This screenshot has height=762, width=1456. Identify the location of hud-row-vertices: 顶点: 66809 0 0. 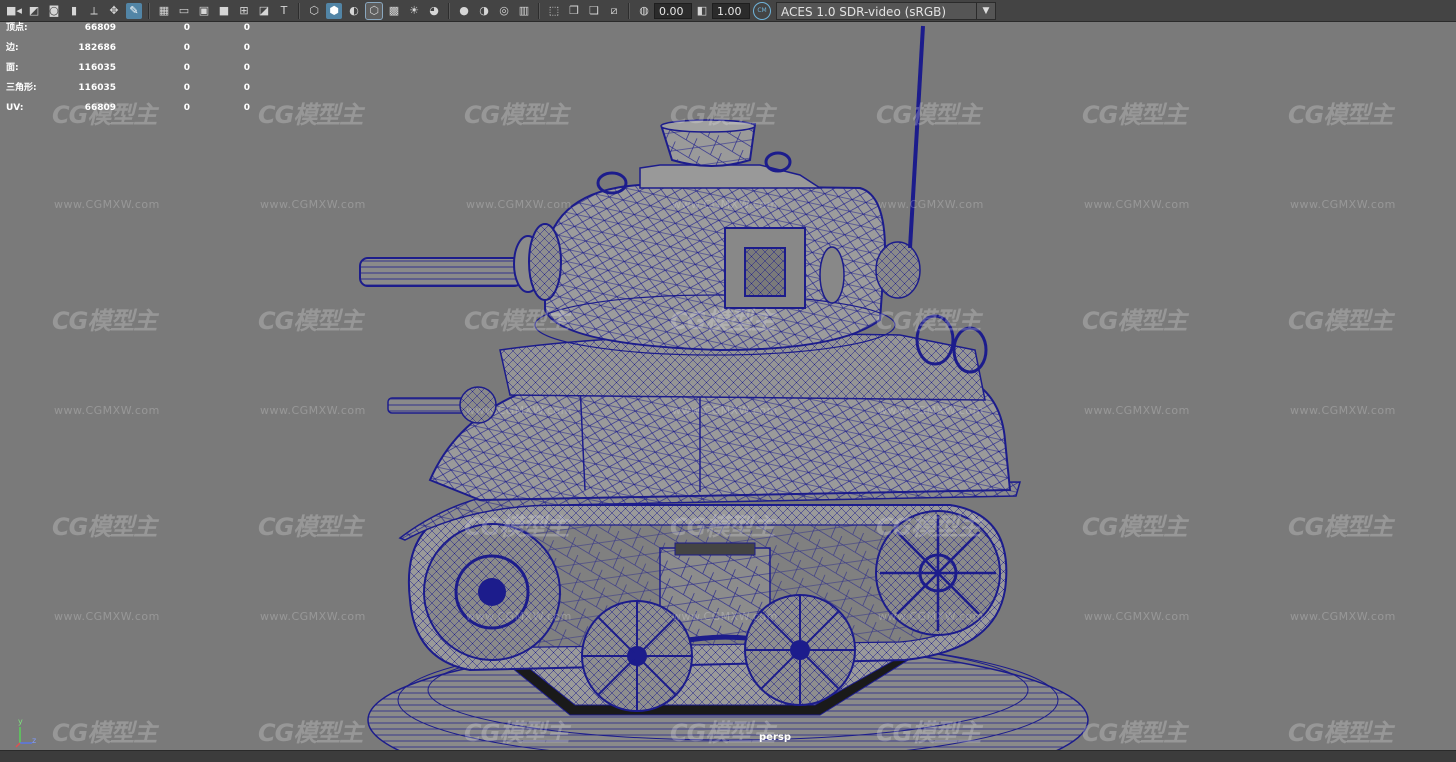
(136, 32).